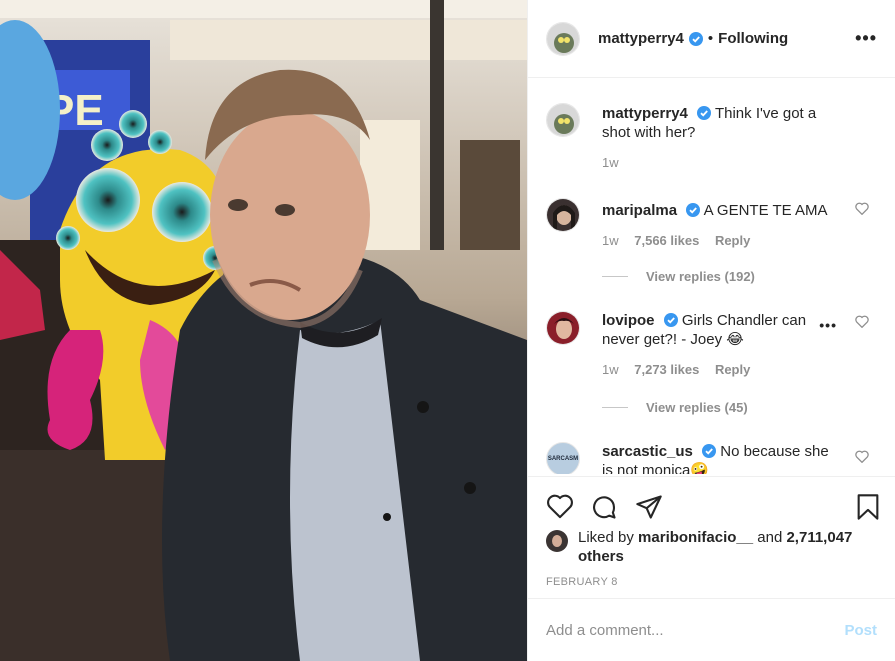 The image size is (895, 661). I want to click on action-icons, so click(713, 507).